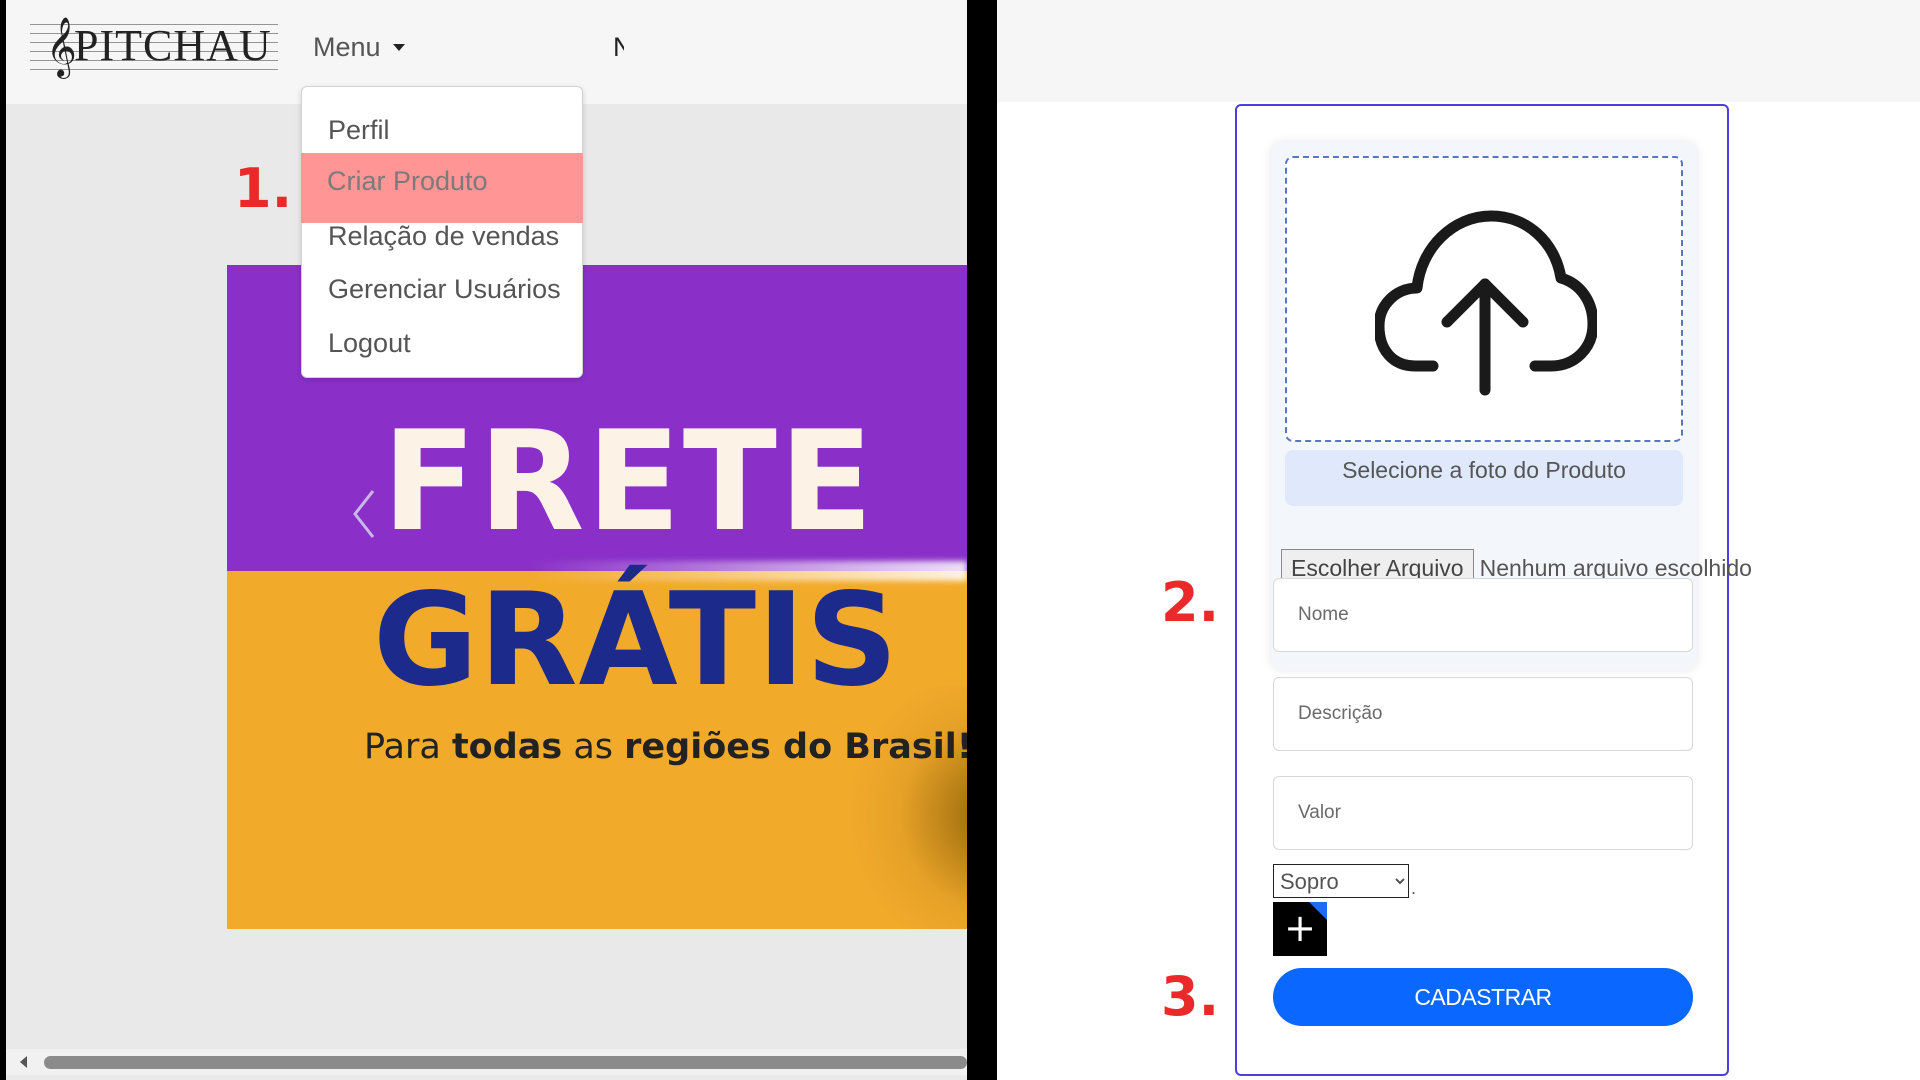 This screenshot has width=1920, height=1080. I want to click on nav-item-partial: N, so click(618, 47).